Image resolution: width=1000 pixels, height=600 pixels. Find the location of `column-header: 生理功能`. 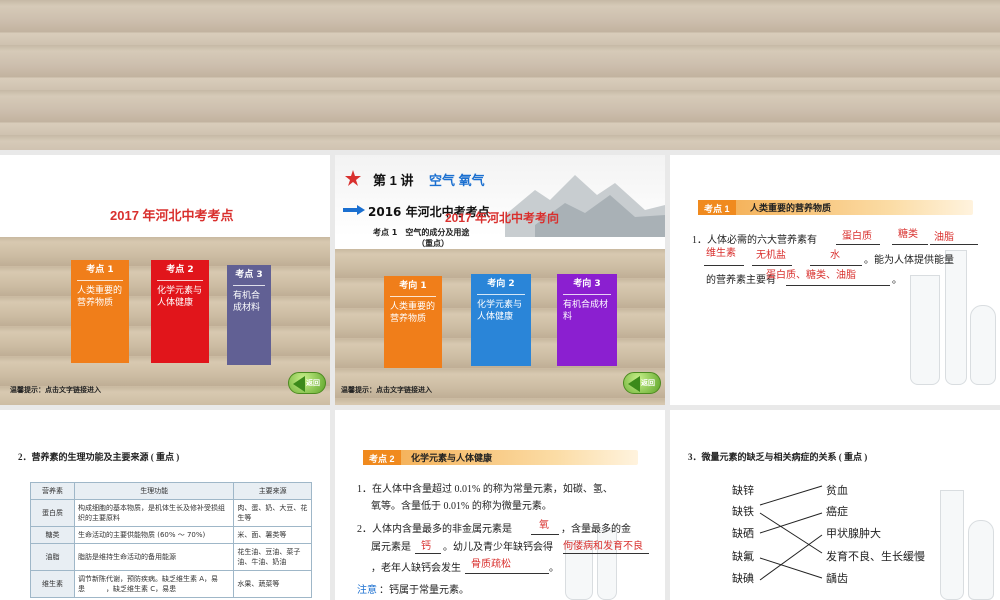

column-header: 生理功能 is located at coordinates (154, 491).